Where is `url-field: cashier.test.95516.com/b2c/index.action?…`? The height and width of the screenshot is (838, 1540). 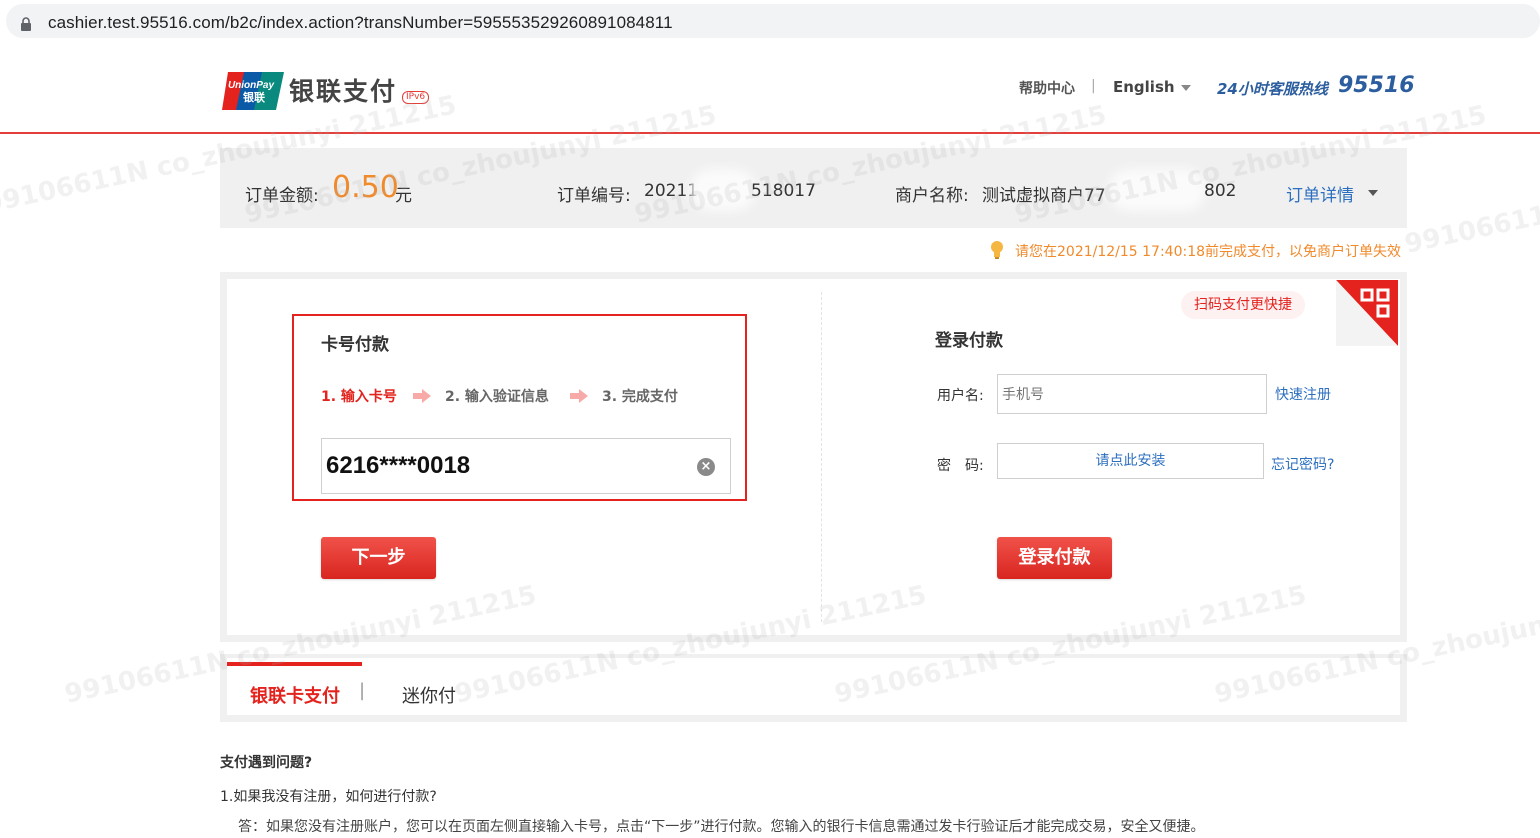
url-field: cashier.test.95516.com/b2c/index.action?… is located at coordinates (773, 21).